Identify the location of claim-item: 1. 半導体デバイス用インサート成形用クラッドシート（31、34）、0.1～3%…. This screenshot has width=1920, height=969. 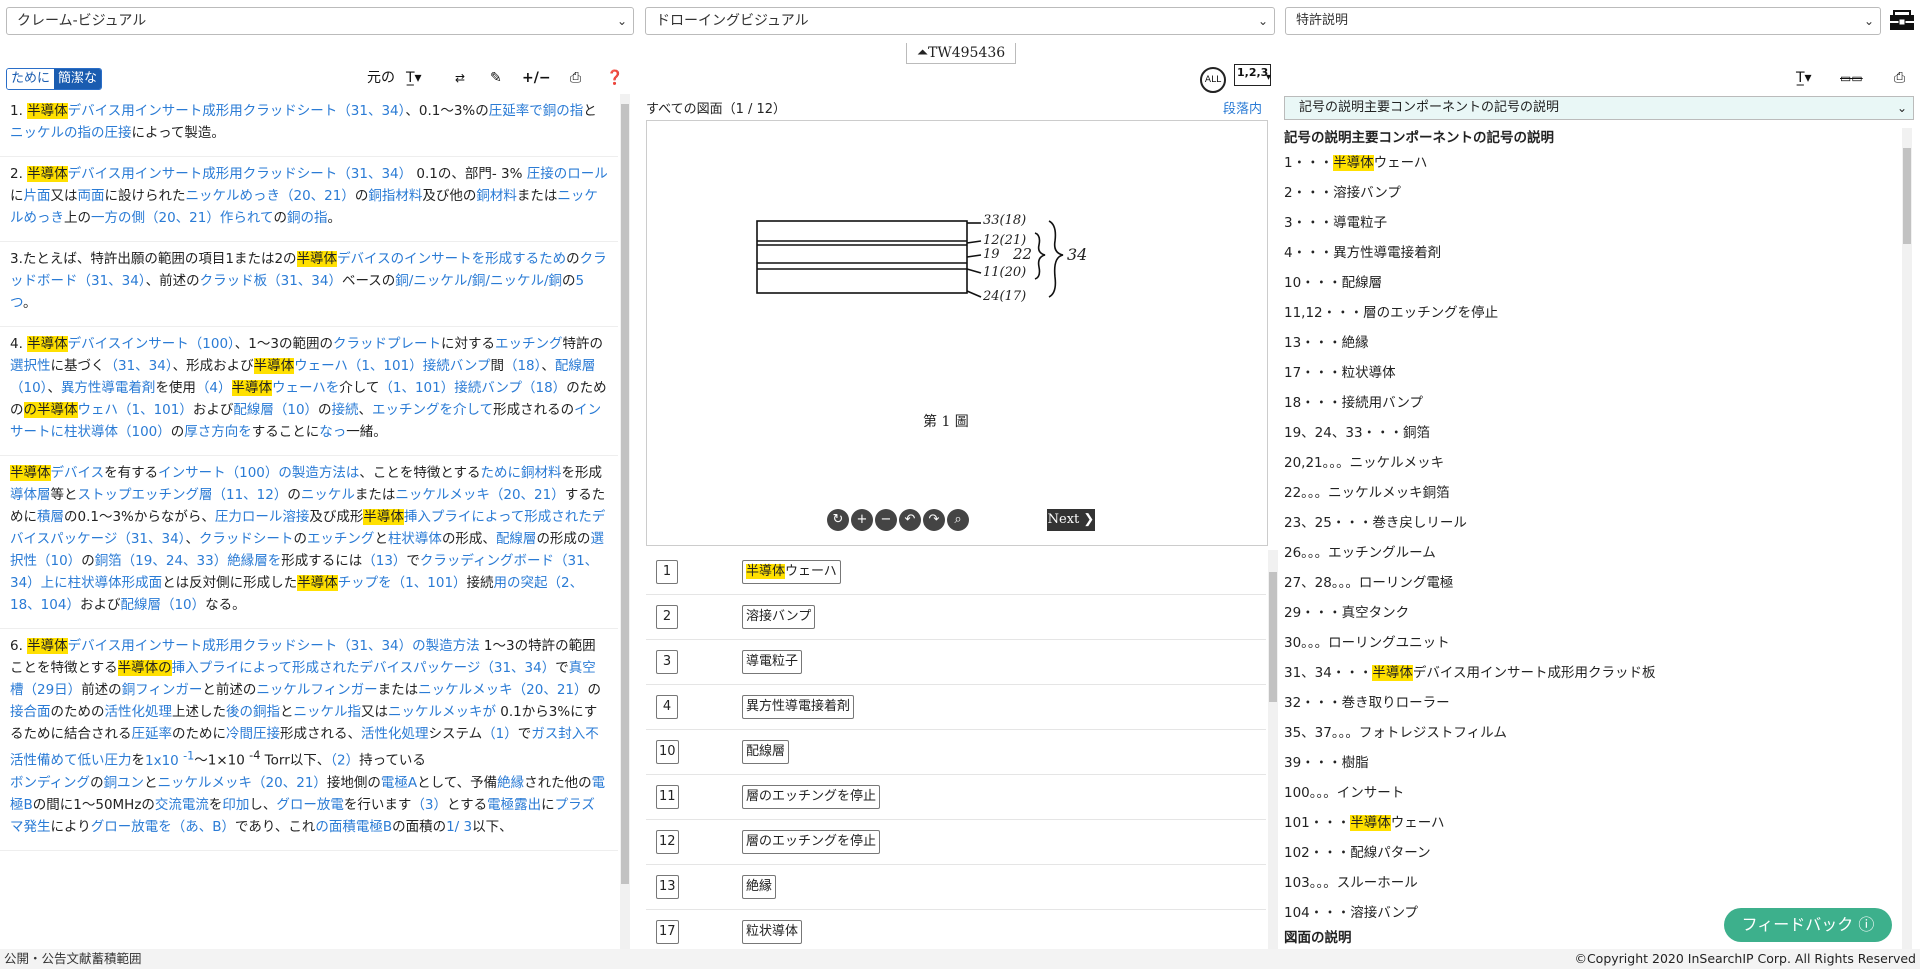
(309, 125).